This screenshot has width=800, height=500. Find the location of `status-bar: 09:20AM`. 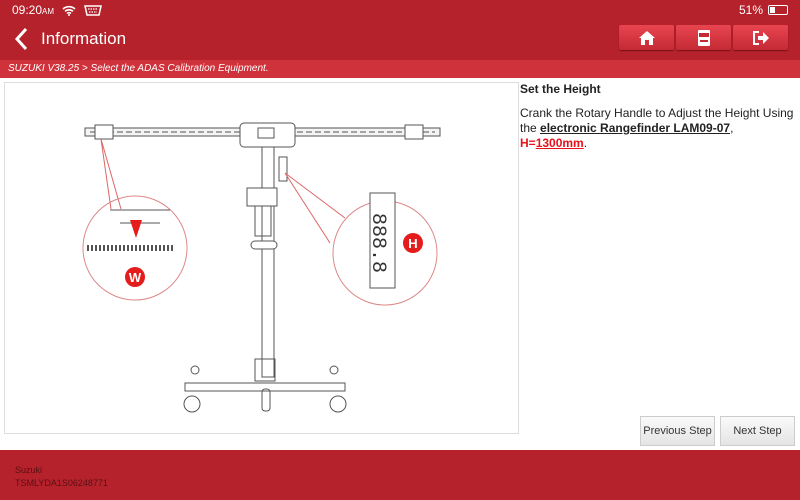

status-bar: 09:20AM is located at coordinates (57, 10).